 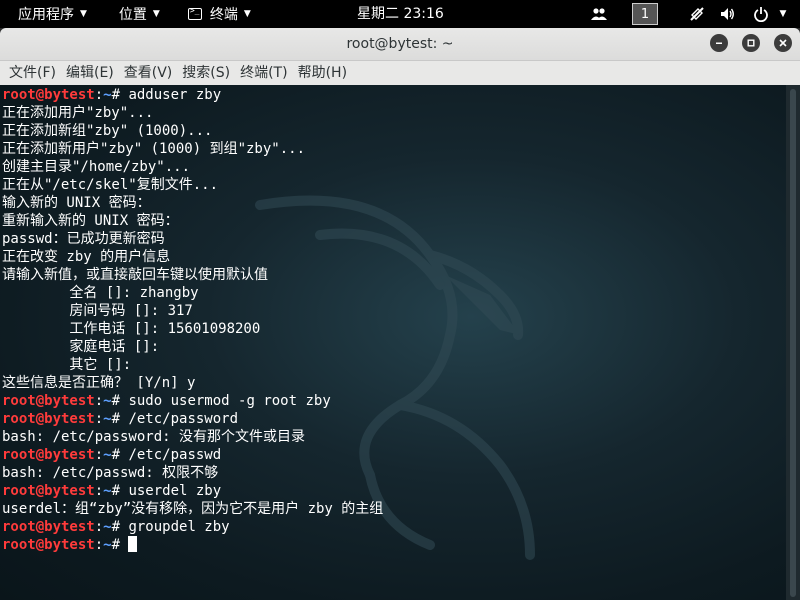 I want to click on clock: 星期二 23:16, so click(x=400, y=14).